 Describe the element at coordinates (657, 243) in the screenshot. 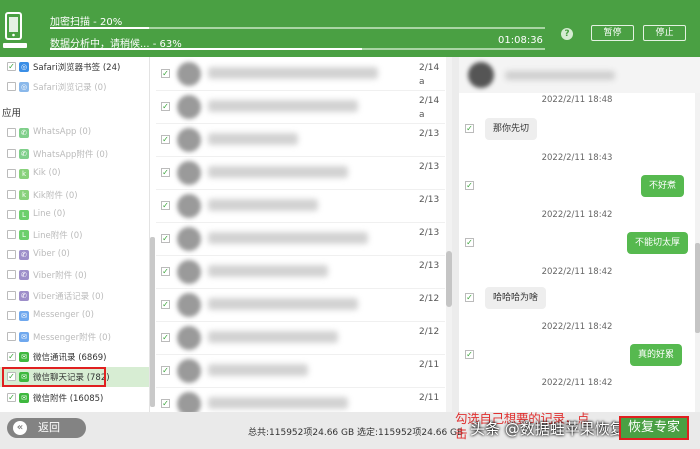

I see `sent-message-bubble: 不能切太厚` at that location.